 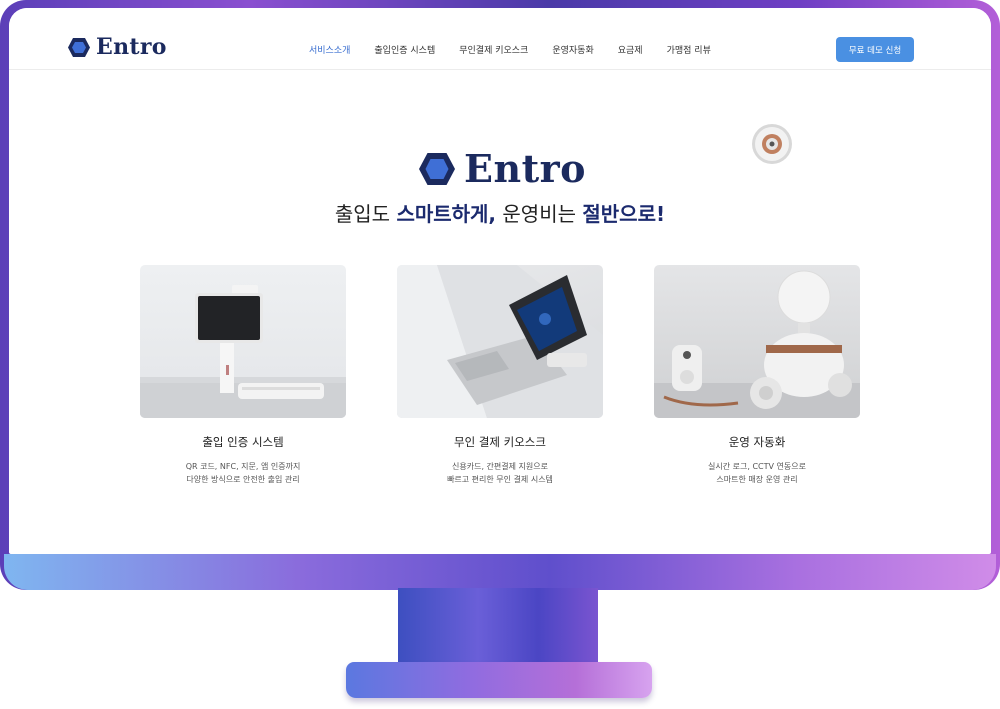 I want to click on header-logo: Entro, so click(x=117, y=47).